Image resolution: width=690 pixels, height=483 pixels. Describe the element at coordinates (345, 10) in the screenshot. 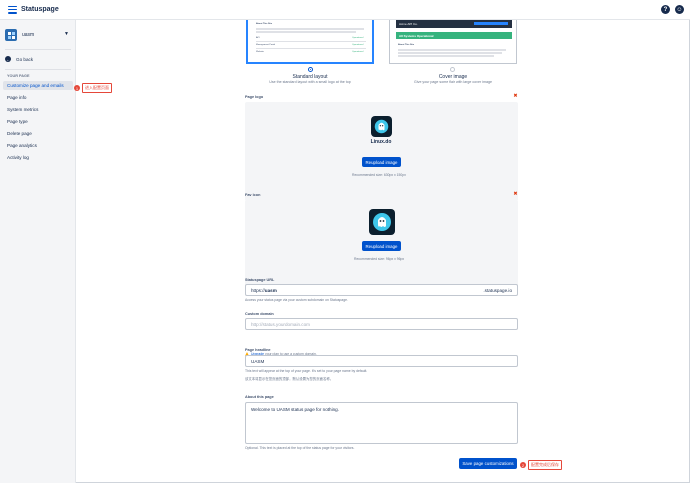

I see `top-bar: Statuspage ? ☺` at that location.